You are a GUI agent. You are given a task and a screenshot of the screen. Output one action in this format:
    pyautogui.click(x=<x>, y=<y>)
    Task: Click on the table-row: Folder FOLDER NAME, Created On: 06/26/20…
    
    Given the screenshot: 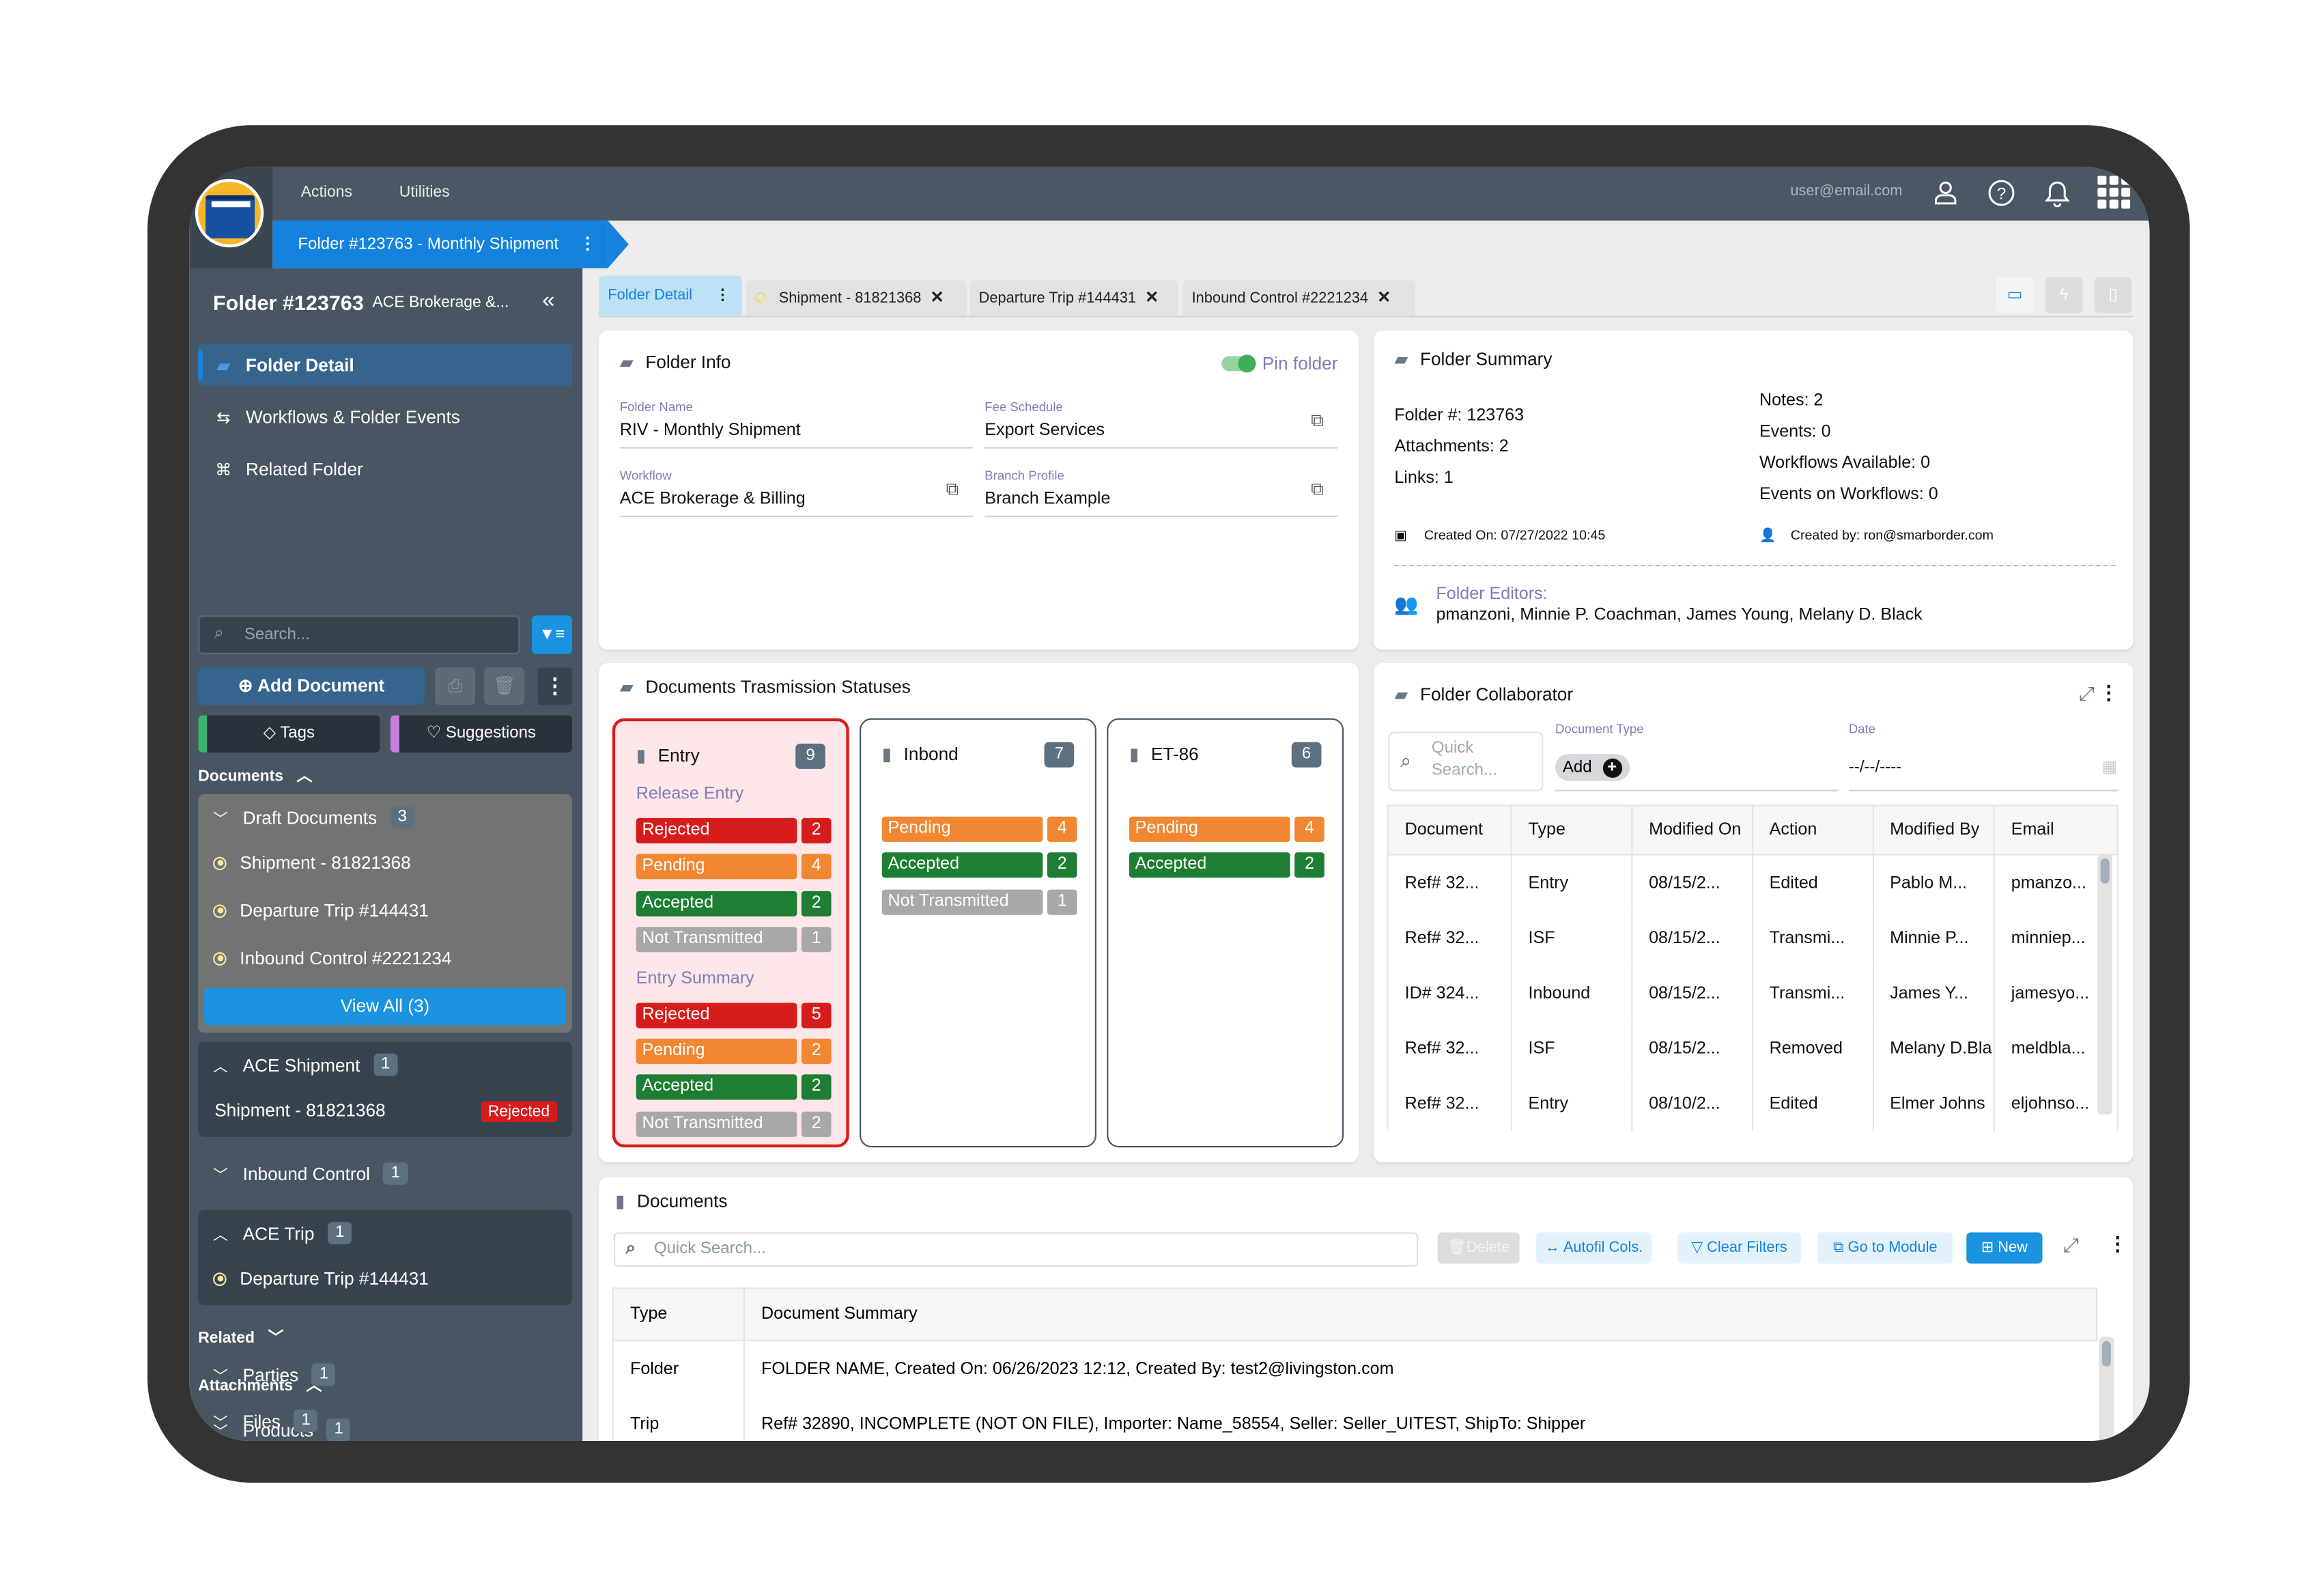 What is the action you would take?
    pyautogui.click(x=1354, y=1368)
    